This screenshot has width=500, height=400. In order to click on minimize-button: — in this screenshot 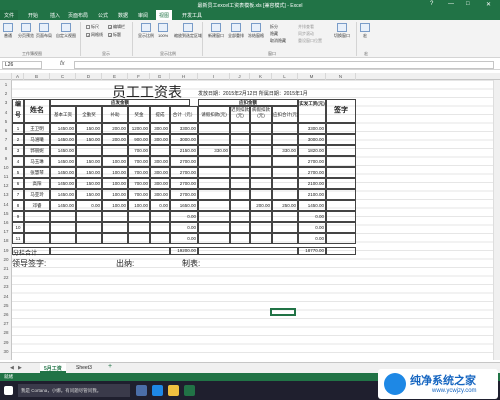, I will do `click(451, 4)`.